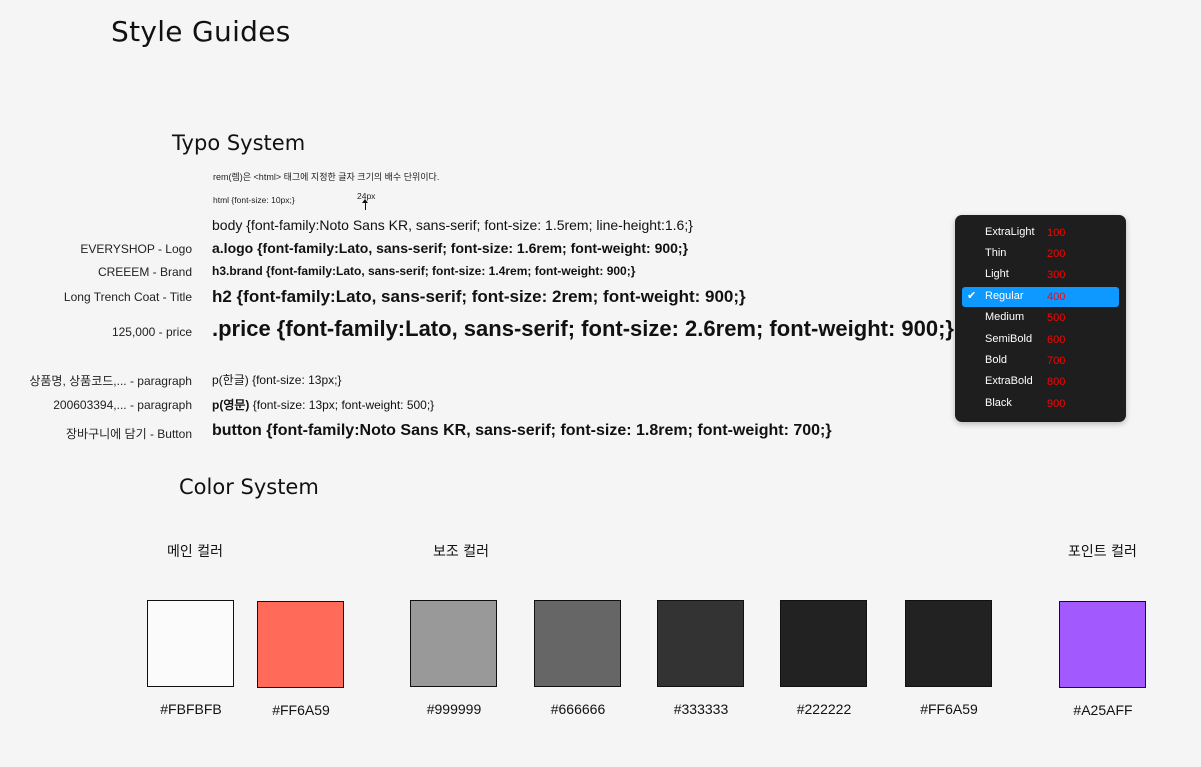  What do you see at coordinates (1102, 552) in the screenshot?
I see `point-color-label: 포인트 컬러` at bounding box center [1102, 552].